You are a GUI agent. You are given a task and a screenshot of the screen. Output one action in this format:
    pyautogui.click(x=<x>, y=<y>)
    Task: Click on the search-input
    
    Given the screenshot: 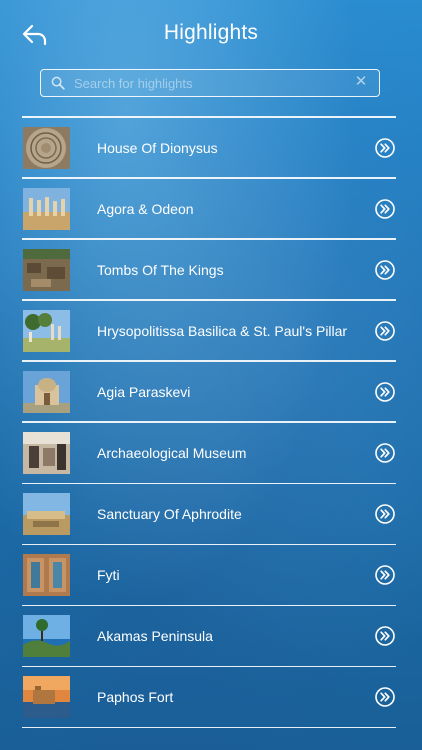 What is the action you would take?
    pyautogui.click(x=209, y=83)
    